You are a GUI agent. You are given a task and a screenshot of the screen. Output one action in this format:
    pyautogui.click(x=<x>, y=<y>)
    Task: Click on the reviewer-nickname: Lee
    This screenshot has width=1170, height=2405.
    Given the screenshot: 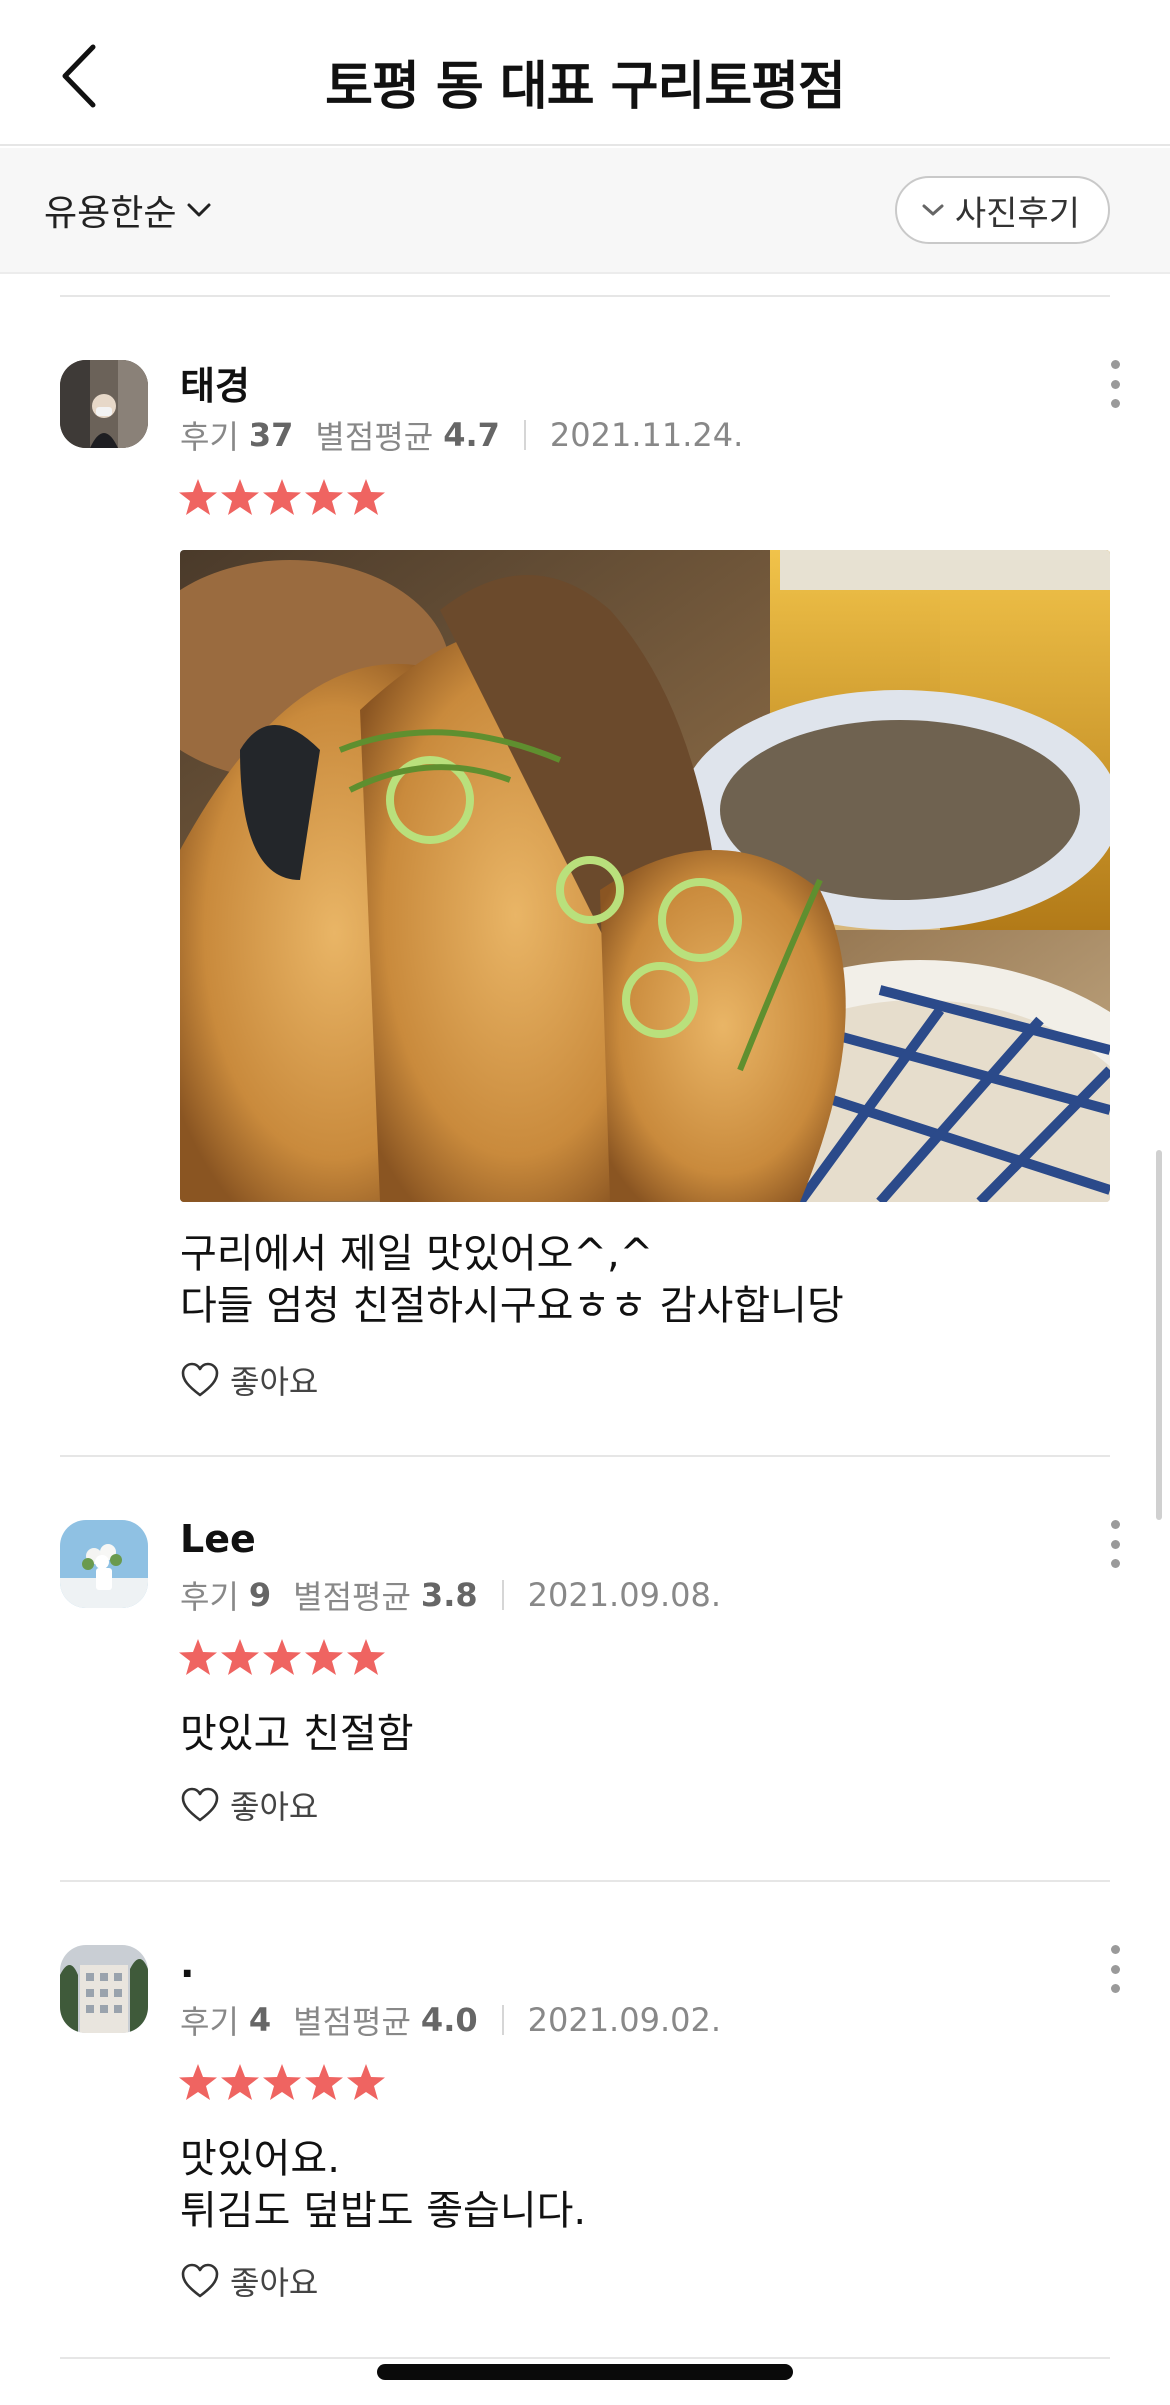 What is the action you would take?
    pyautogui.click(x=218, y=1539)
    